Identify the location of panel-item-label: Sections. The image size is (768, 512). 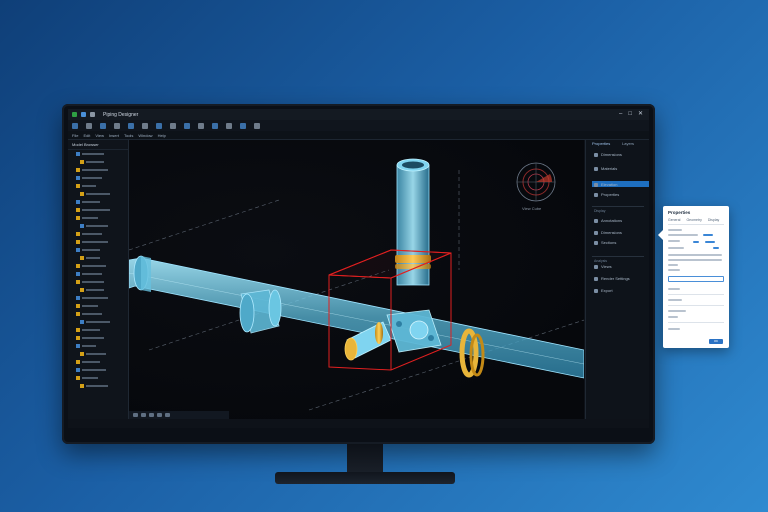
(609, 242).